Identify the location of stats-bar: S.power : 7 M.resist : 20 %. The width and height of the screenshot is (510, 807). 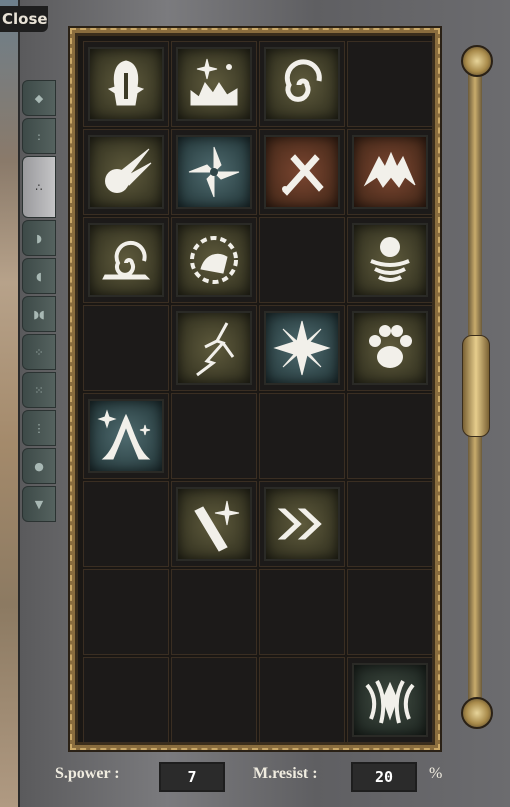
(255, 777).